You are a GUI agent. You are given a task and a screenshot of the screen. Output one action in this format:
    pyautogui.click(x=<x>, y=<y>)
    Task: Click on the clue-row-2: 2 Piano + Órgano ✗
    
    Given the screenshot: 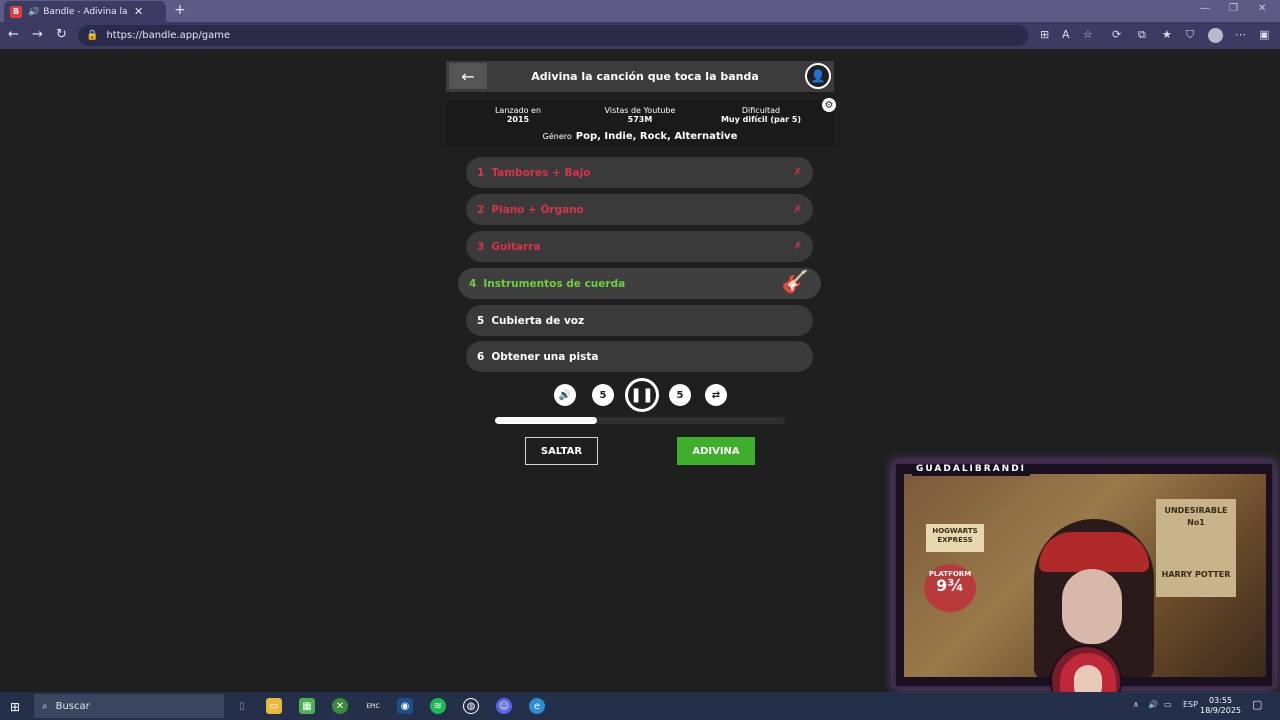 What is the action you would take?
    pyautogui.click(x=639, y=209)
    